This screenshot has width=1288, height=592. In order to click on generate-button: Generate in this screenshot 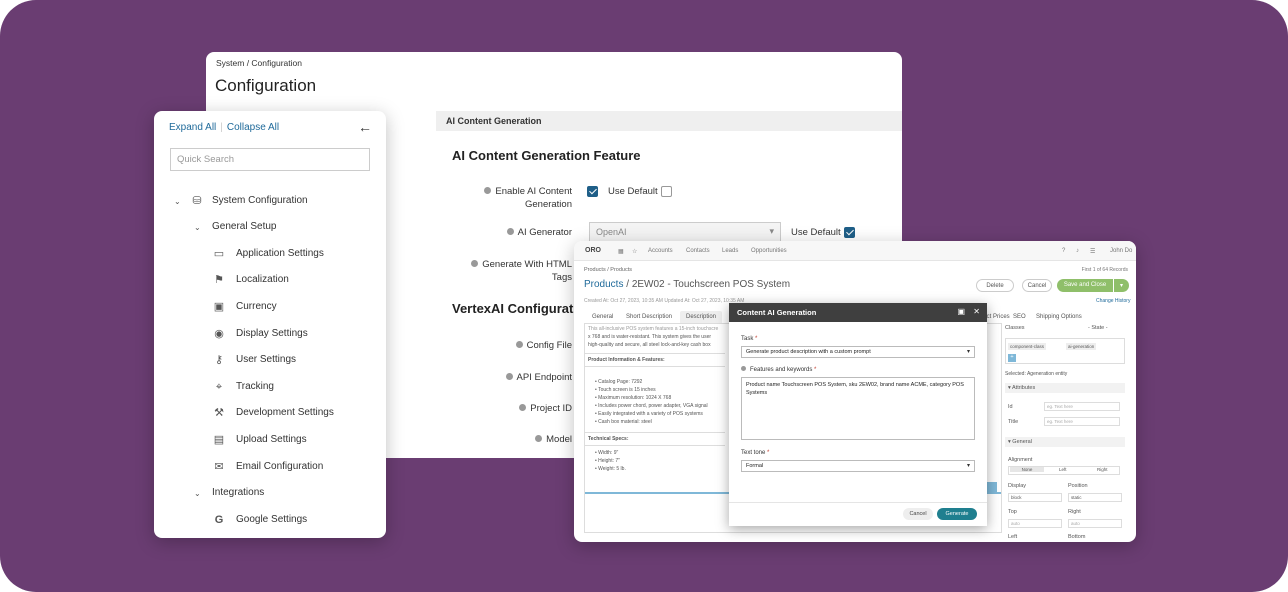, I will do `click(957, 514)`.